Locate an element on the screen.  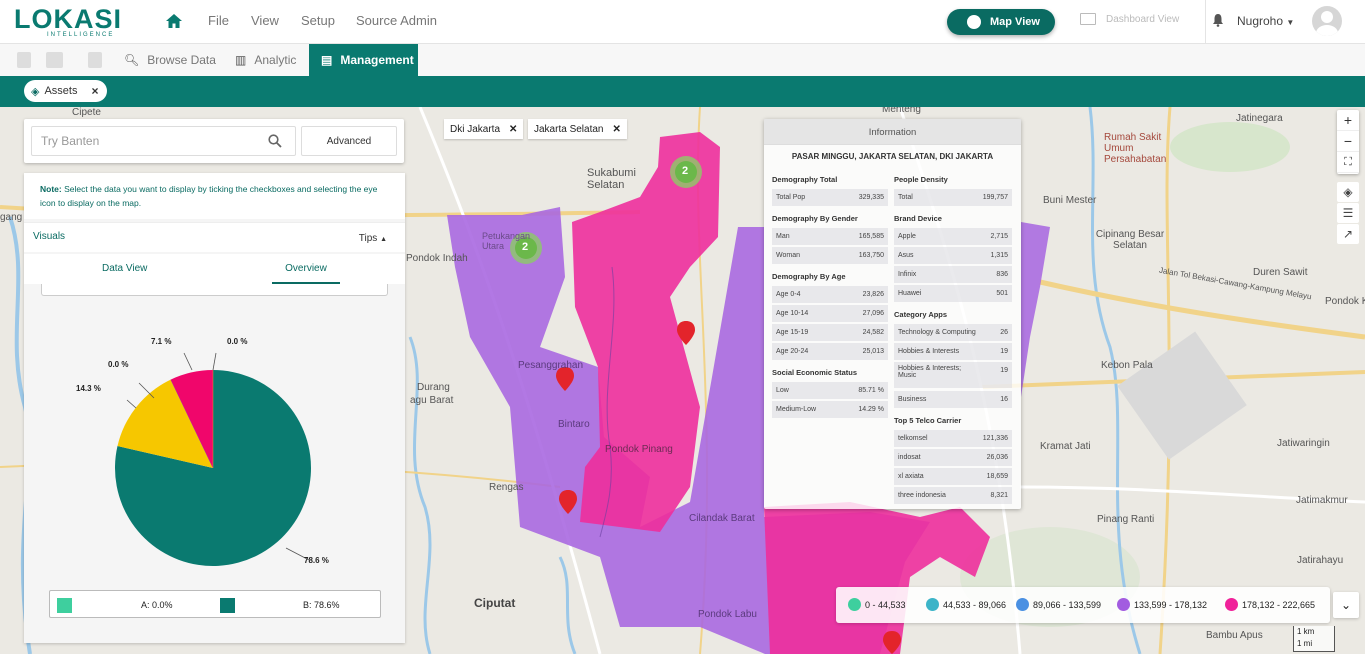
user-name: Nugroho is located at coordinates (1260, 21).